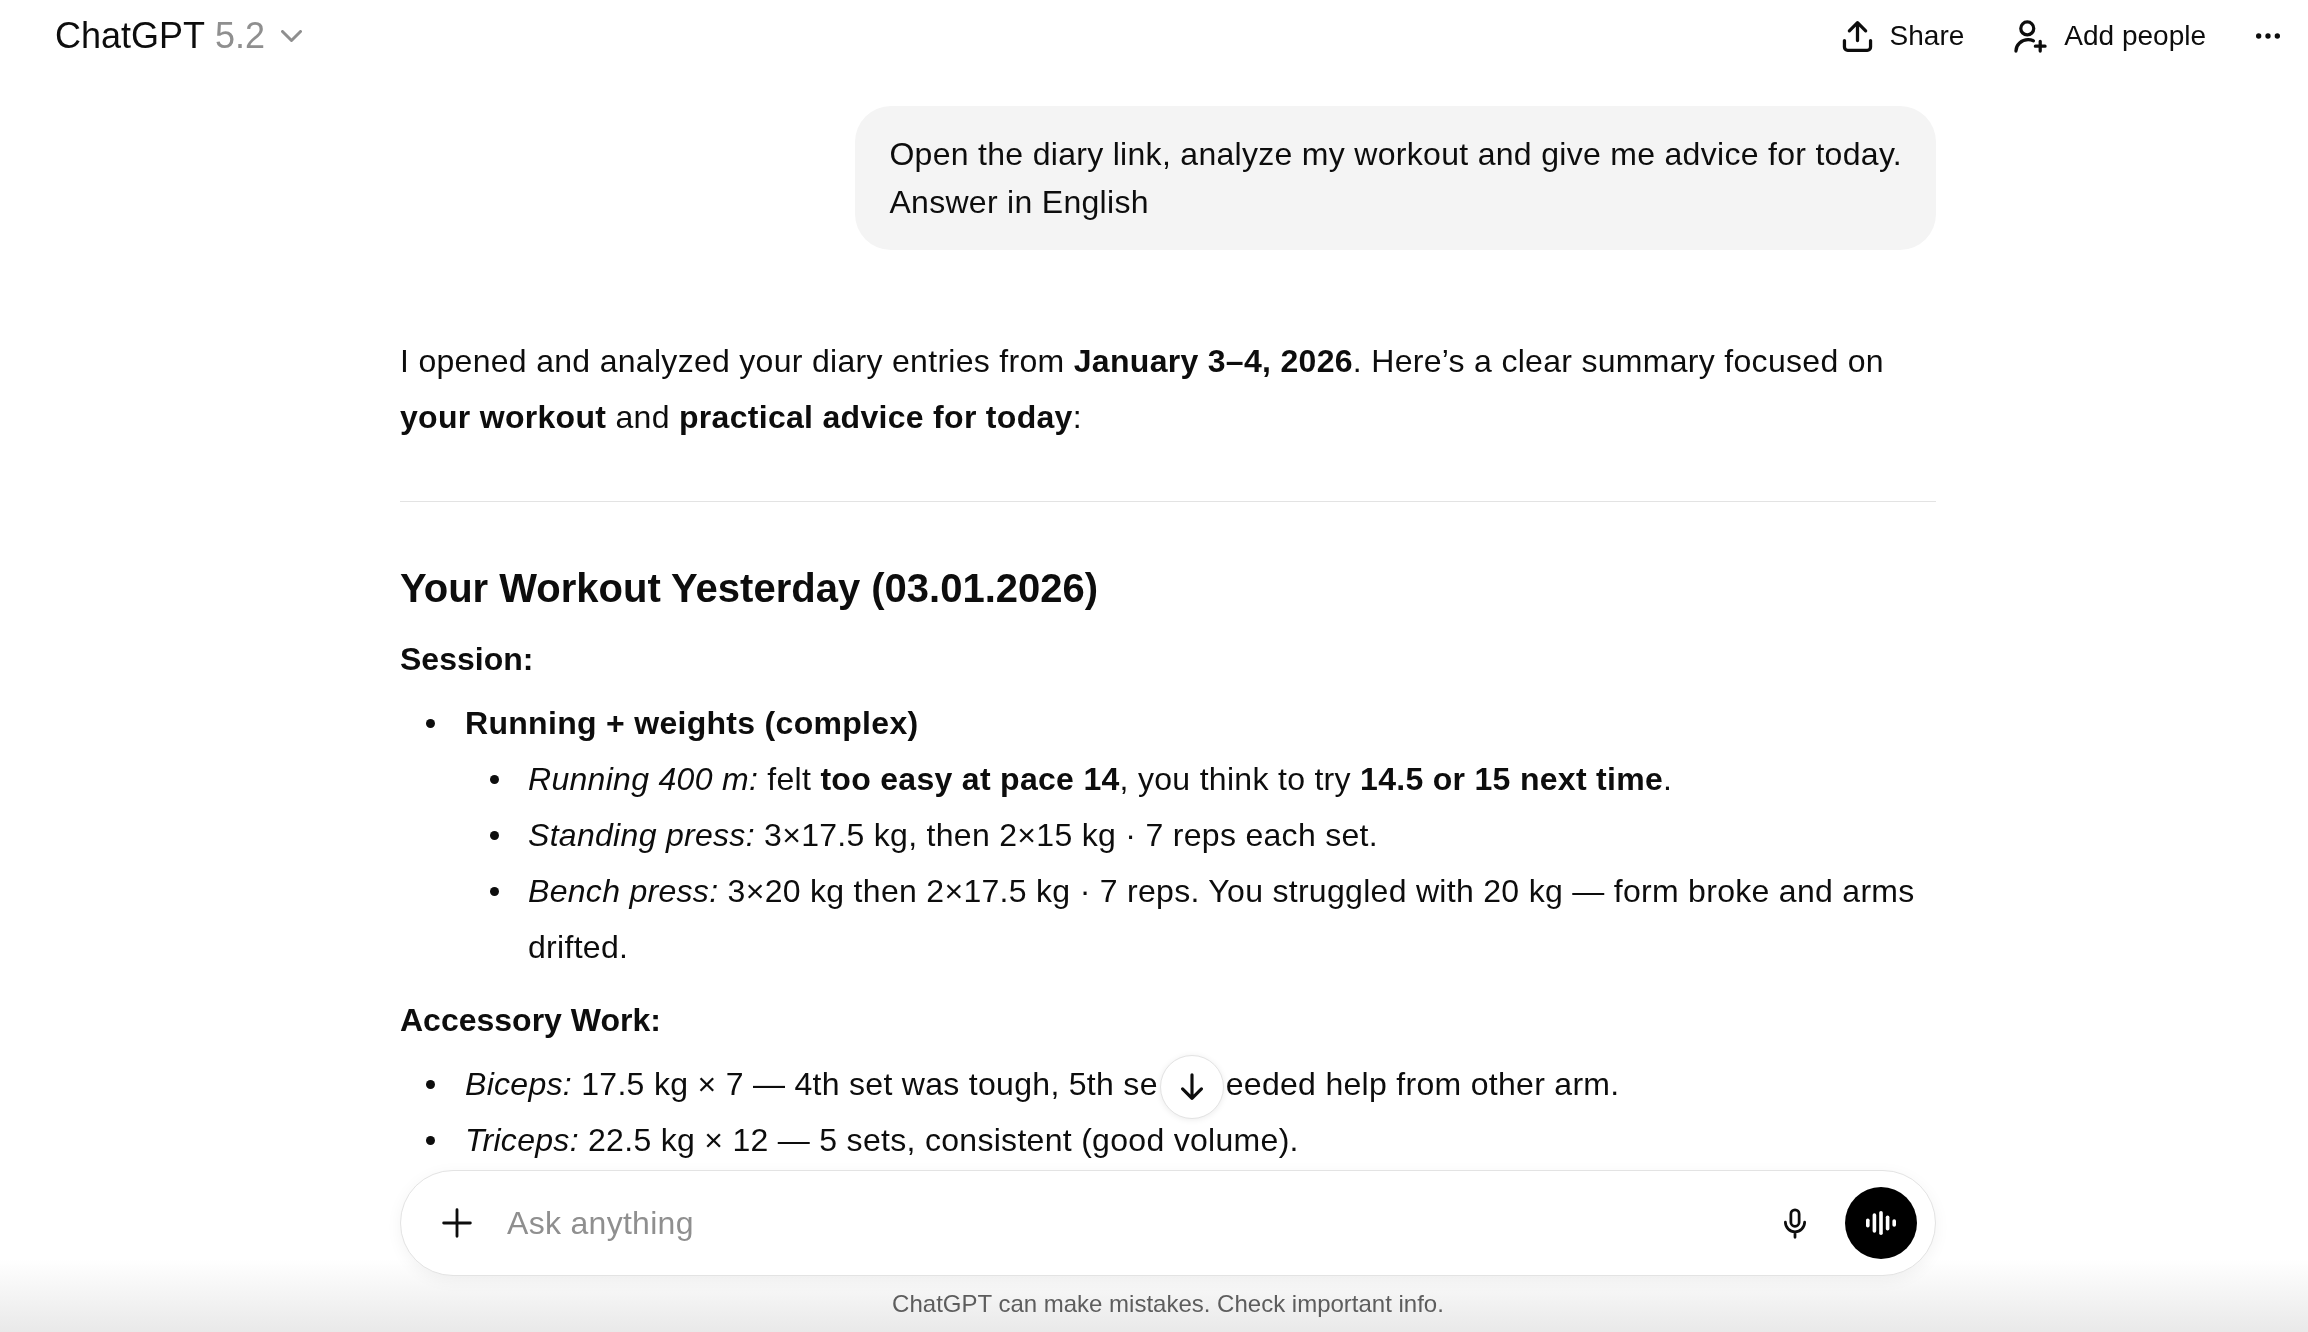  What do you see at coordinates (2031, 36) in the screenshot?
I see `add-person-icon` at bounding box center [2031, 36].